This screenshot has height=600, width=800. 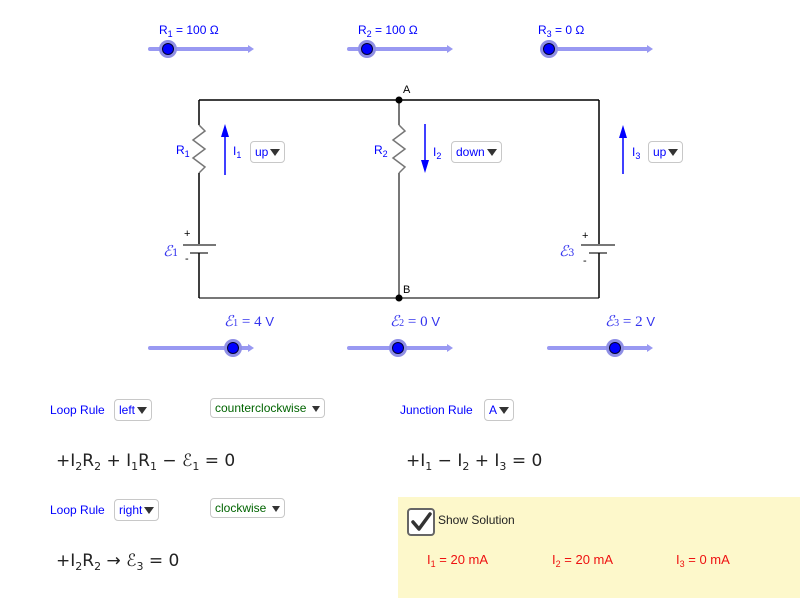 What do you see at coordinates (77, 510) in the screenshot?
I see `loop-rule-2-label: Loop Rule` at bounding box center [77, 510].